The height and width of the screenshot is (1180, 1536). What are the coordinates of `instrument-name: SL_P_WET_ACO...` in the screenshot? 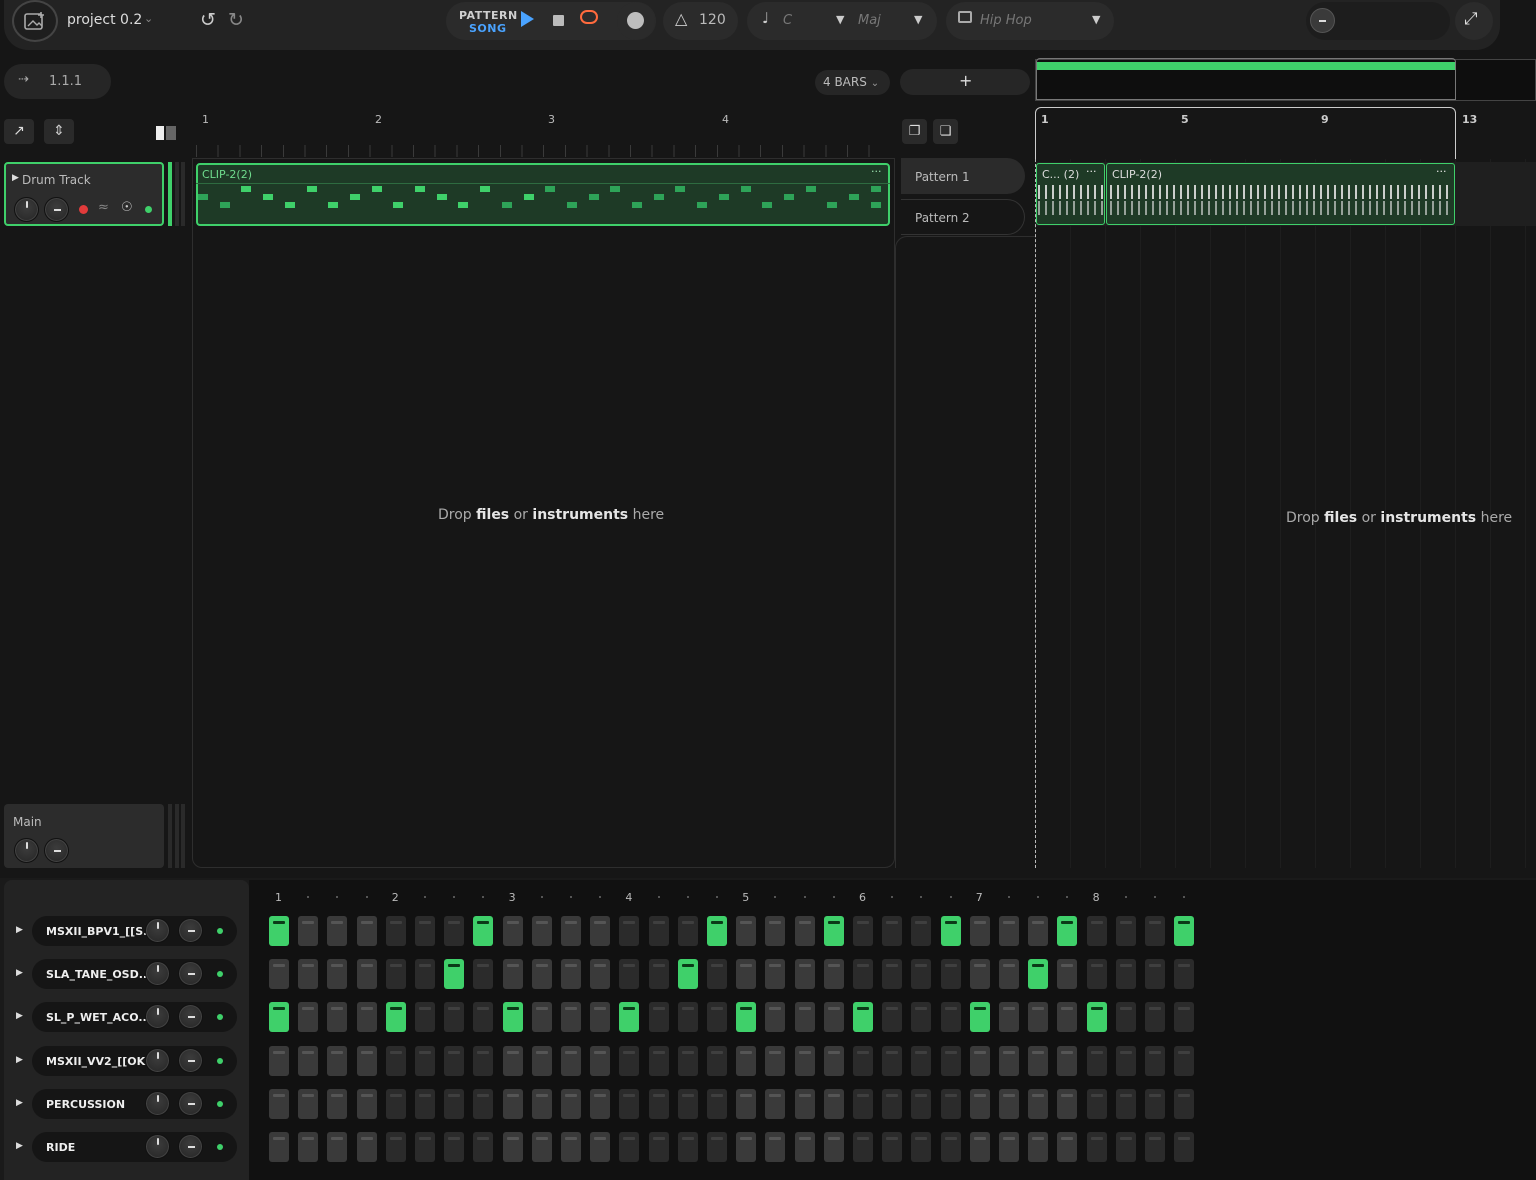 It's located at (98, 1017).